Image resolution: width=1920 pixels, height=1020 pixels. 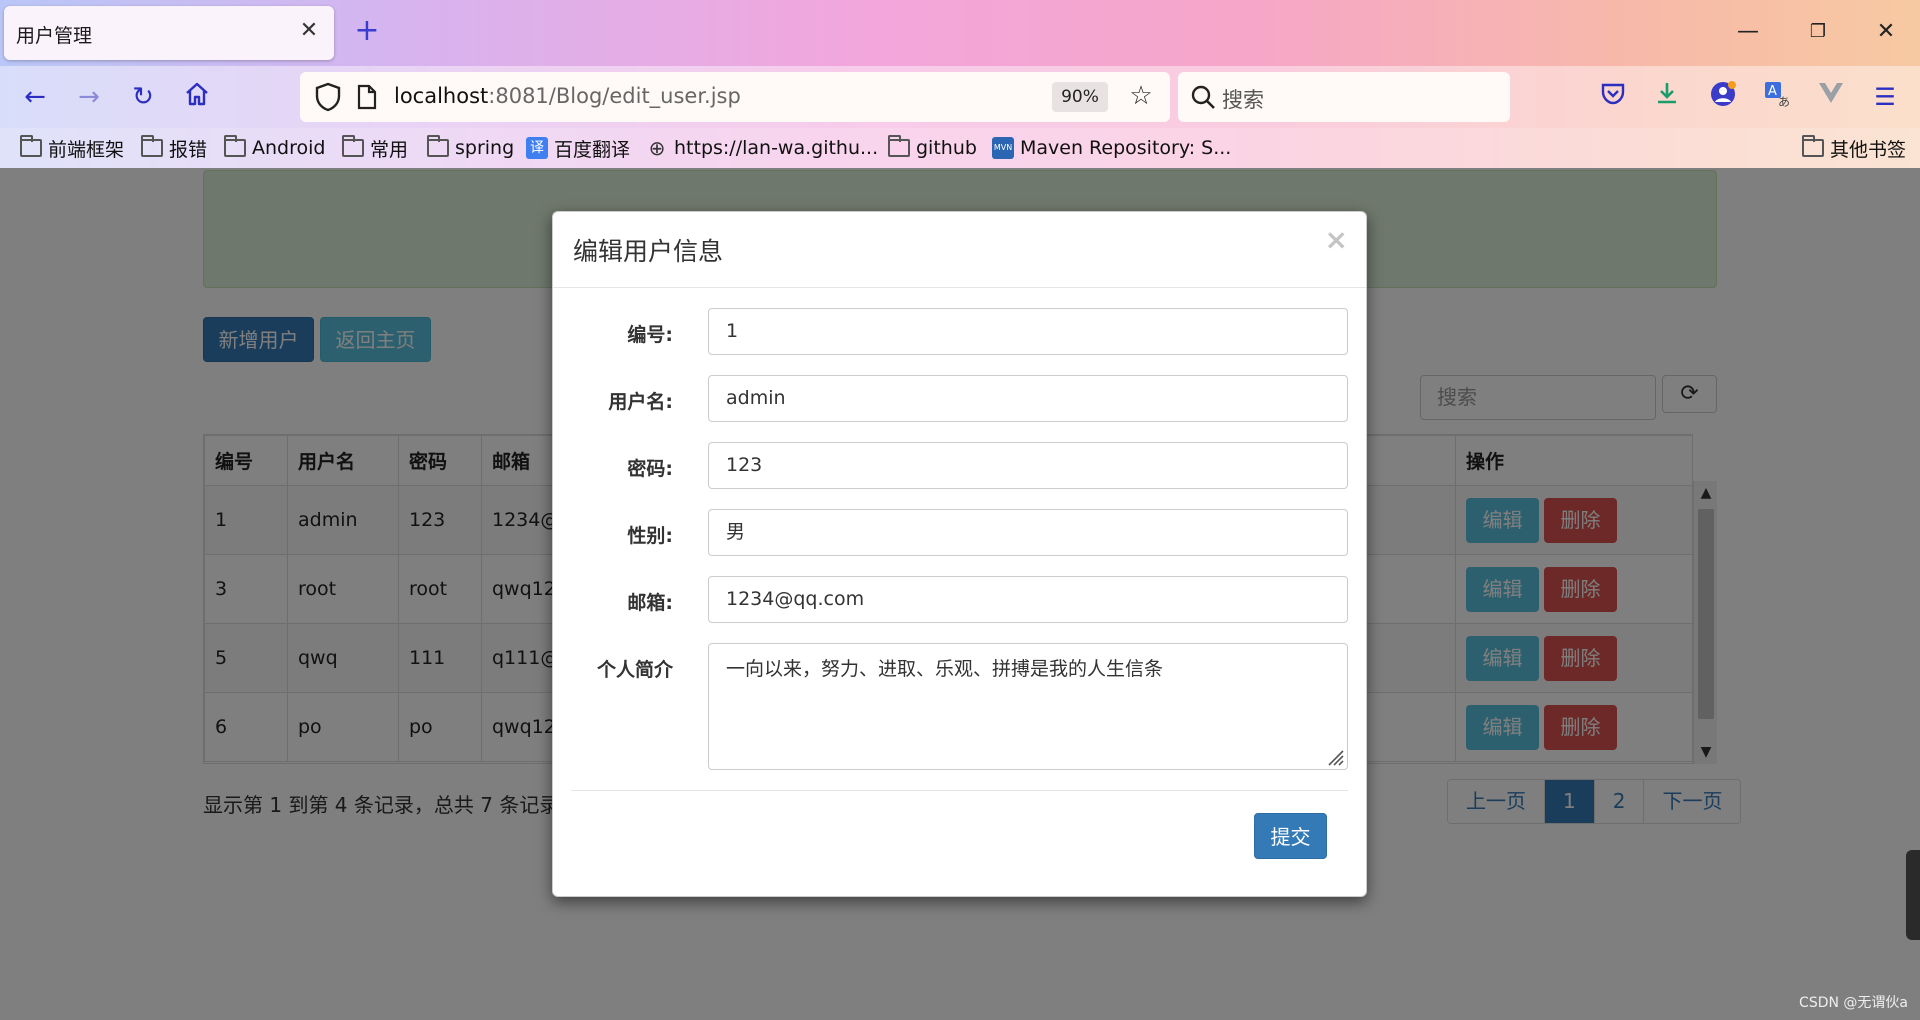 I want to click on back-icon: ←, so click(x=35, y=97).